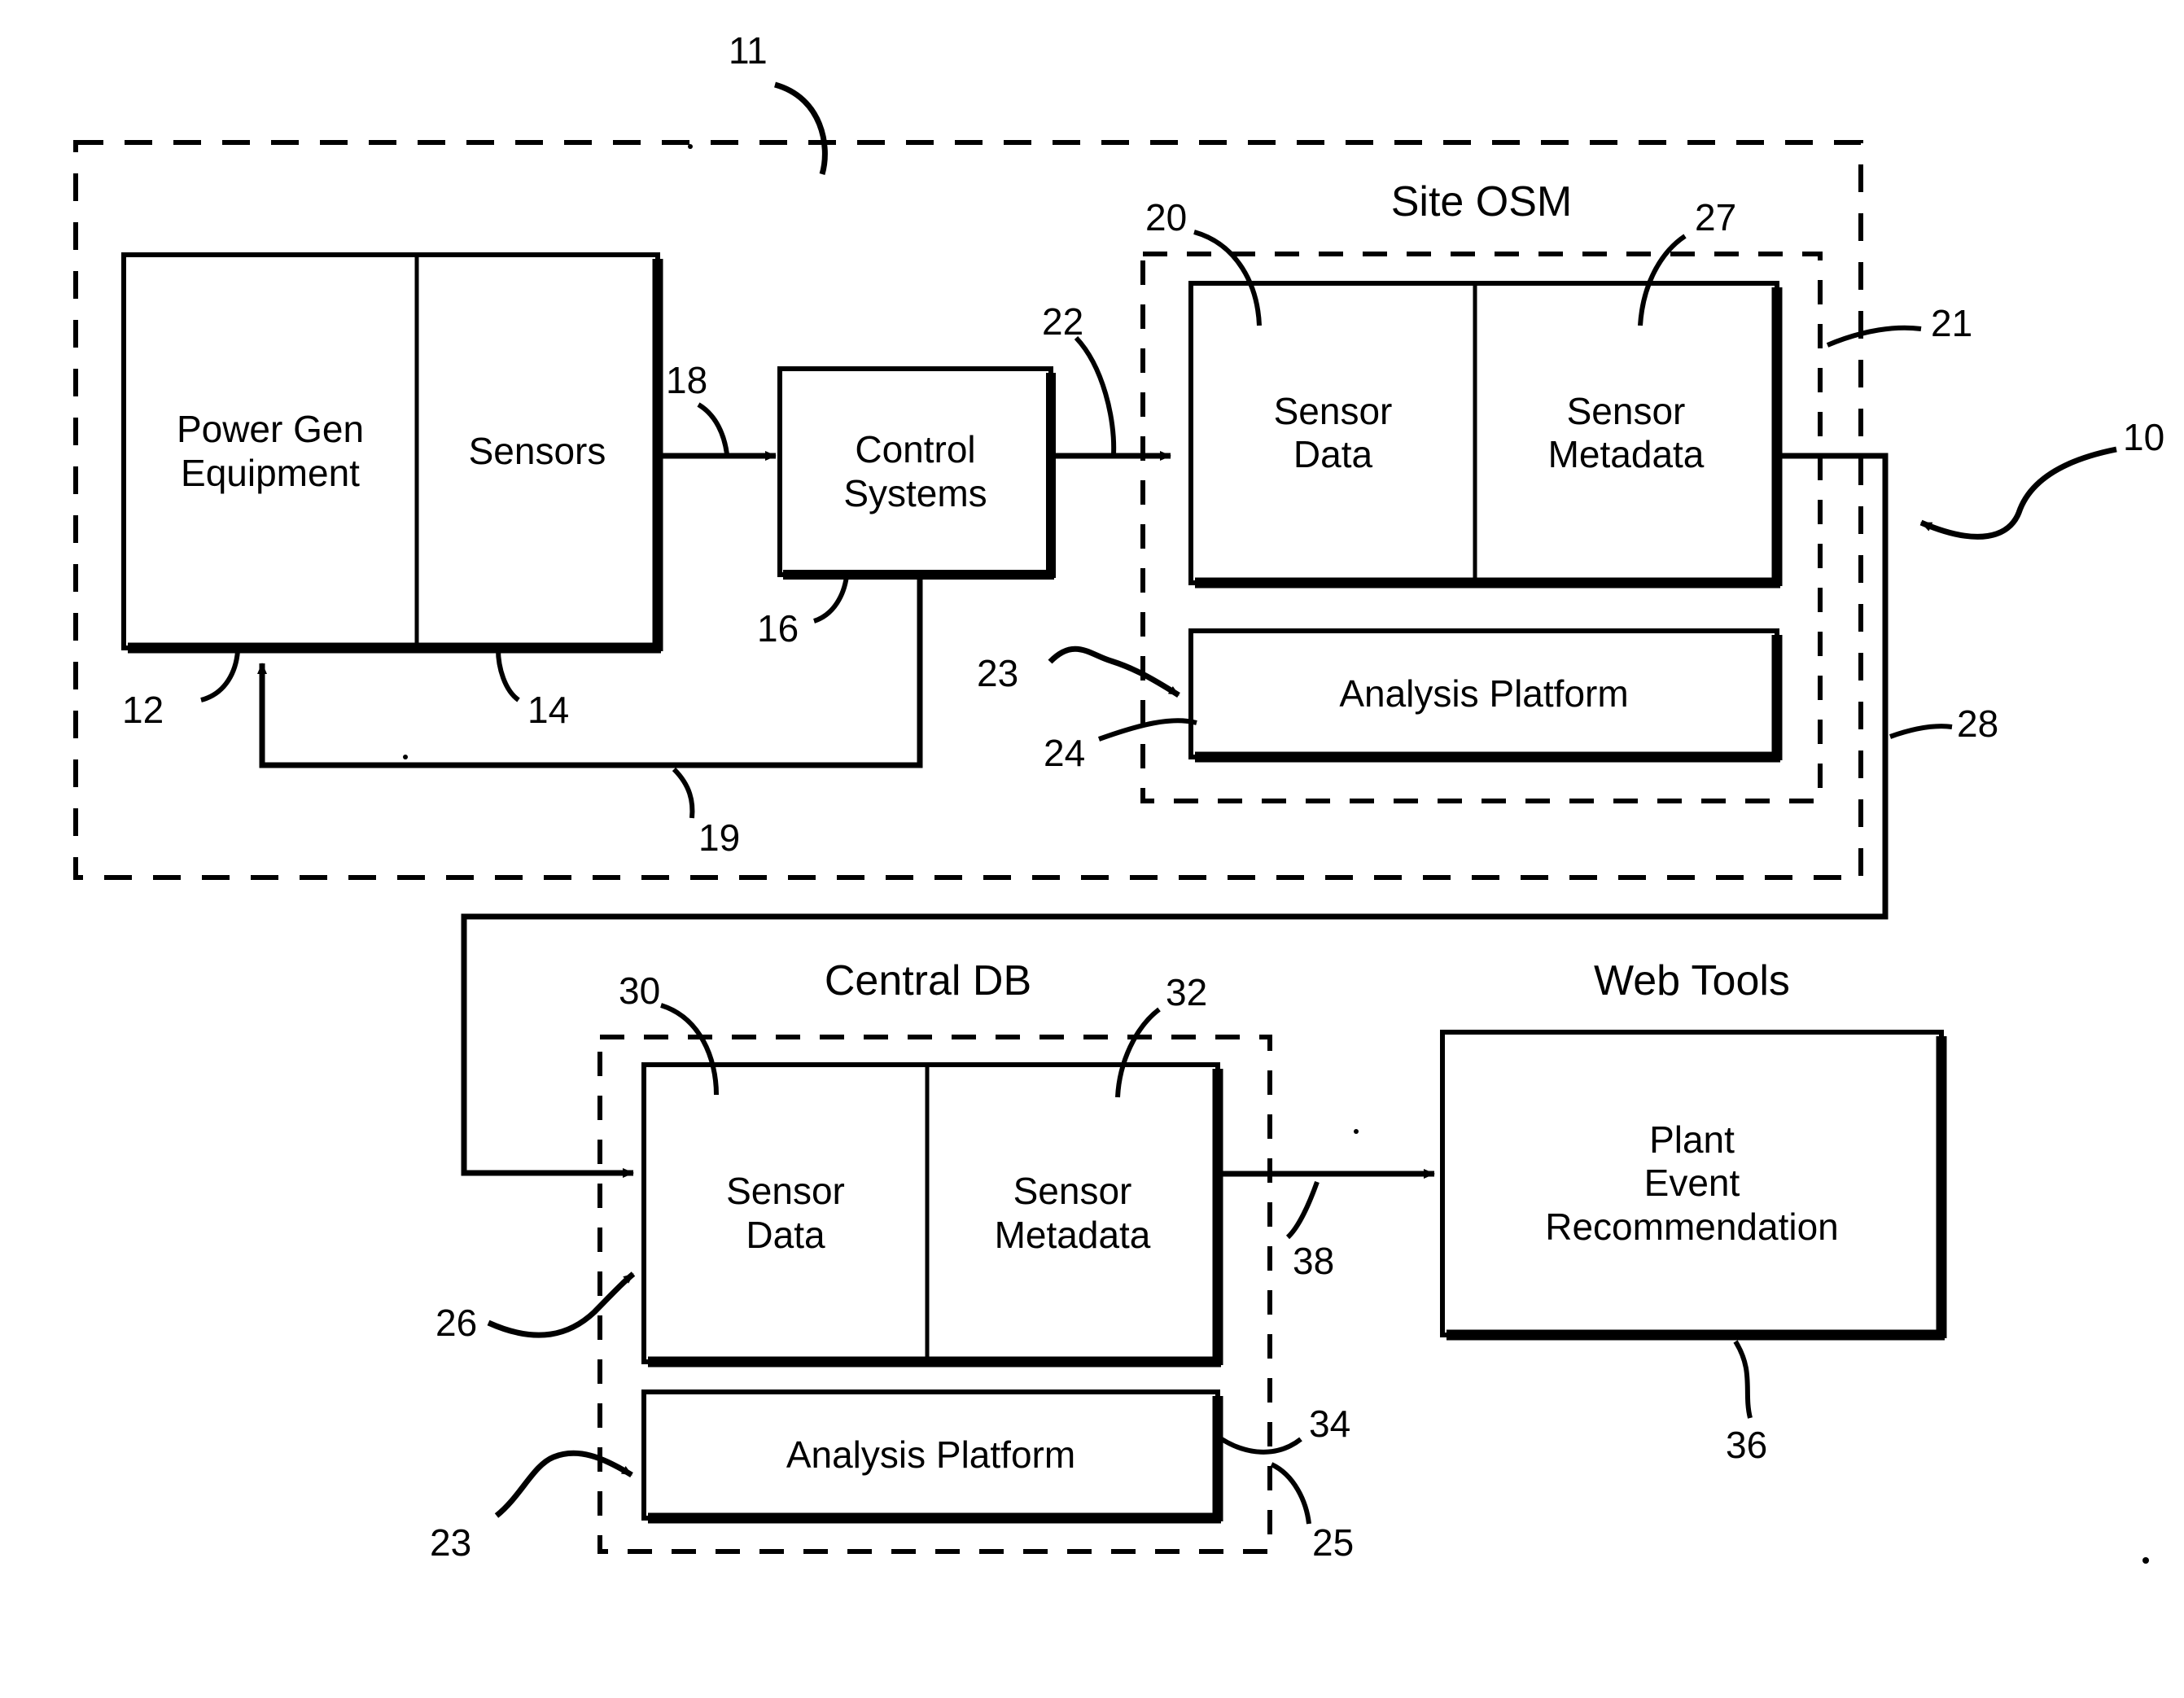 The width and height of the screenshot is (2184, 1698). What do you see at coordinates (143, 710) in the screenshot?
I see `ref-12: 12` at bounding box center [143, 710].